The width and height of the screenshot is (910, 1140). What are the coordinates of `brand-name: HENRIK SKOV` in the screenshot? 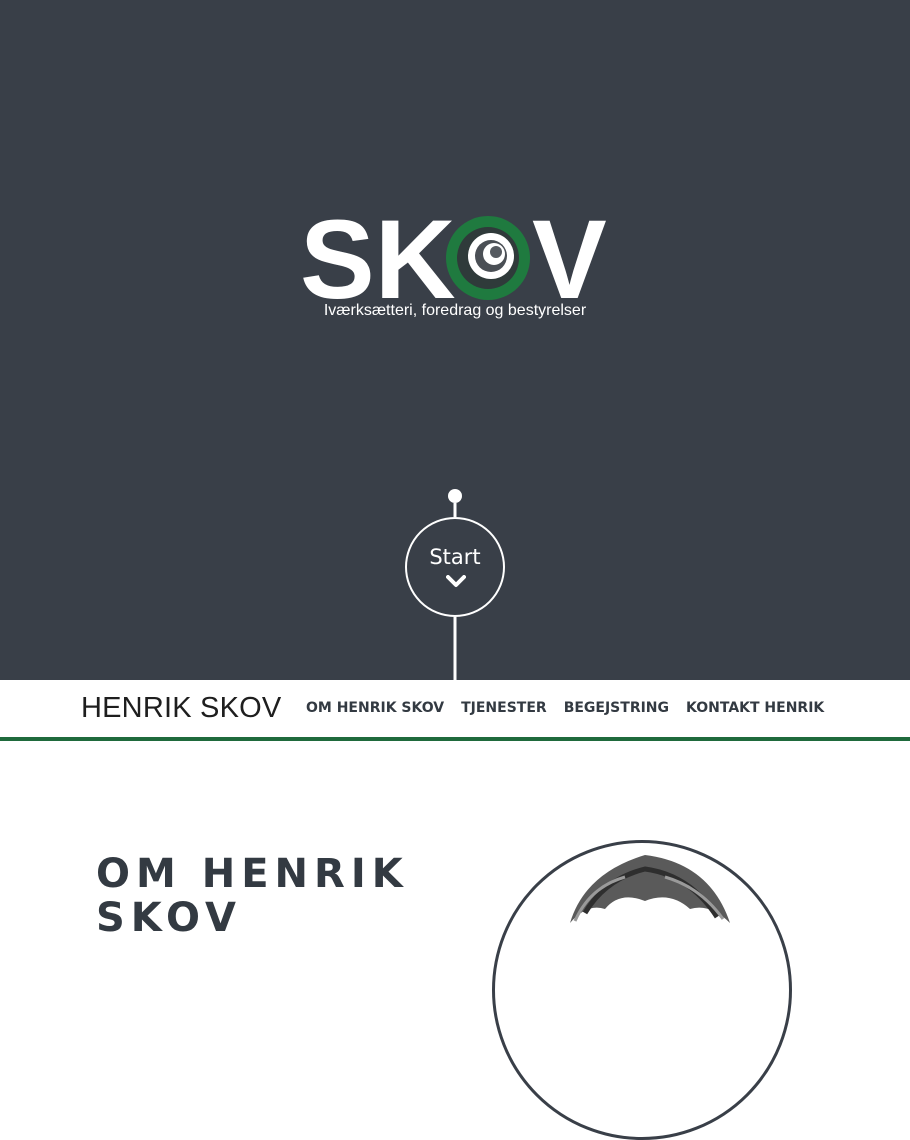 It's located at (181, 708).